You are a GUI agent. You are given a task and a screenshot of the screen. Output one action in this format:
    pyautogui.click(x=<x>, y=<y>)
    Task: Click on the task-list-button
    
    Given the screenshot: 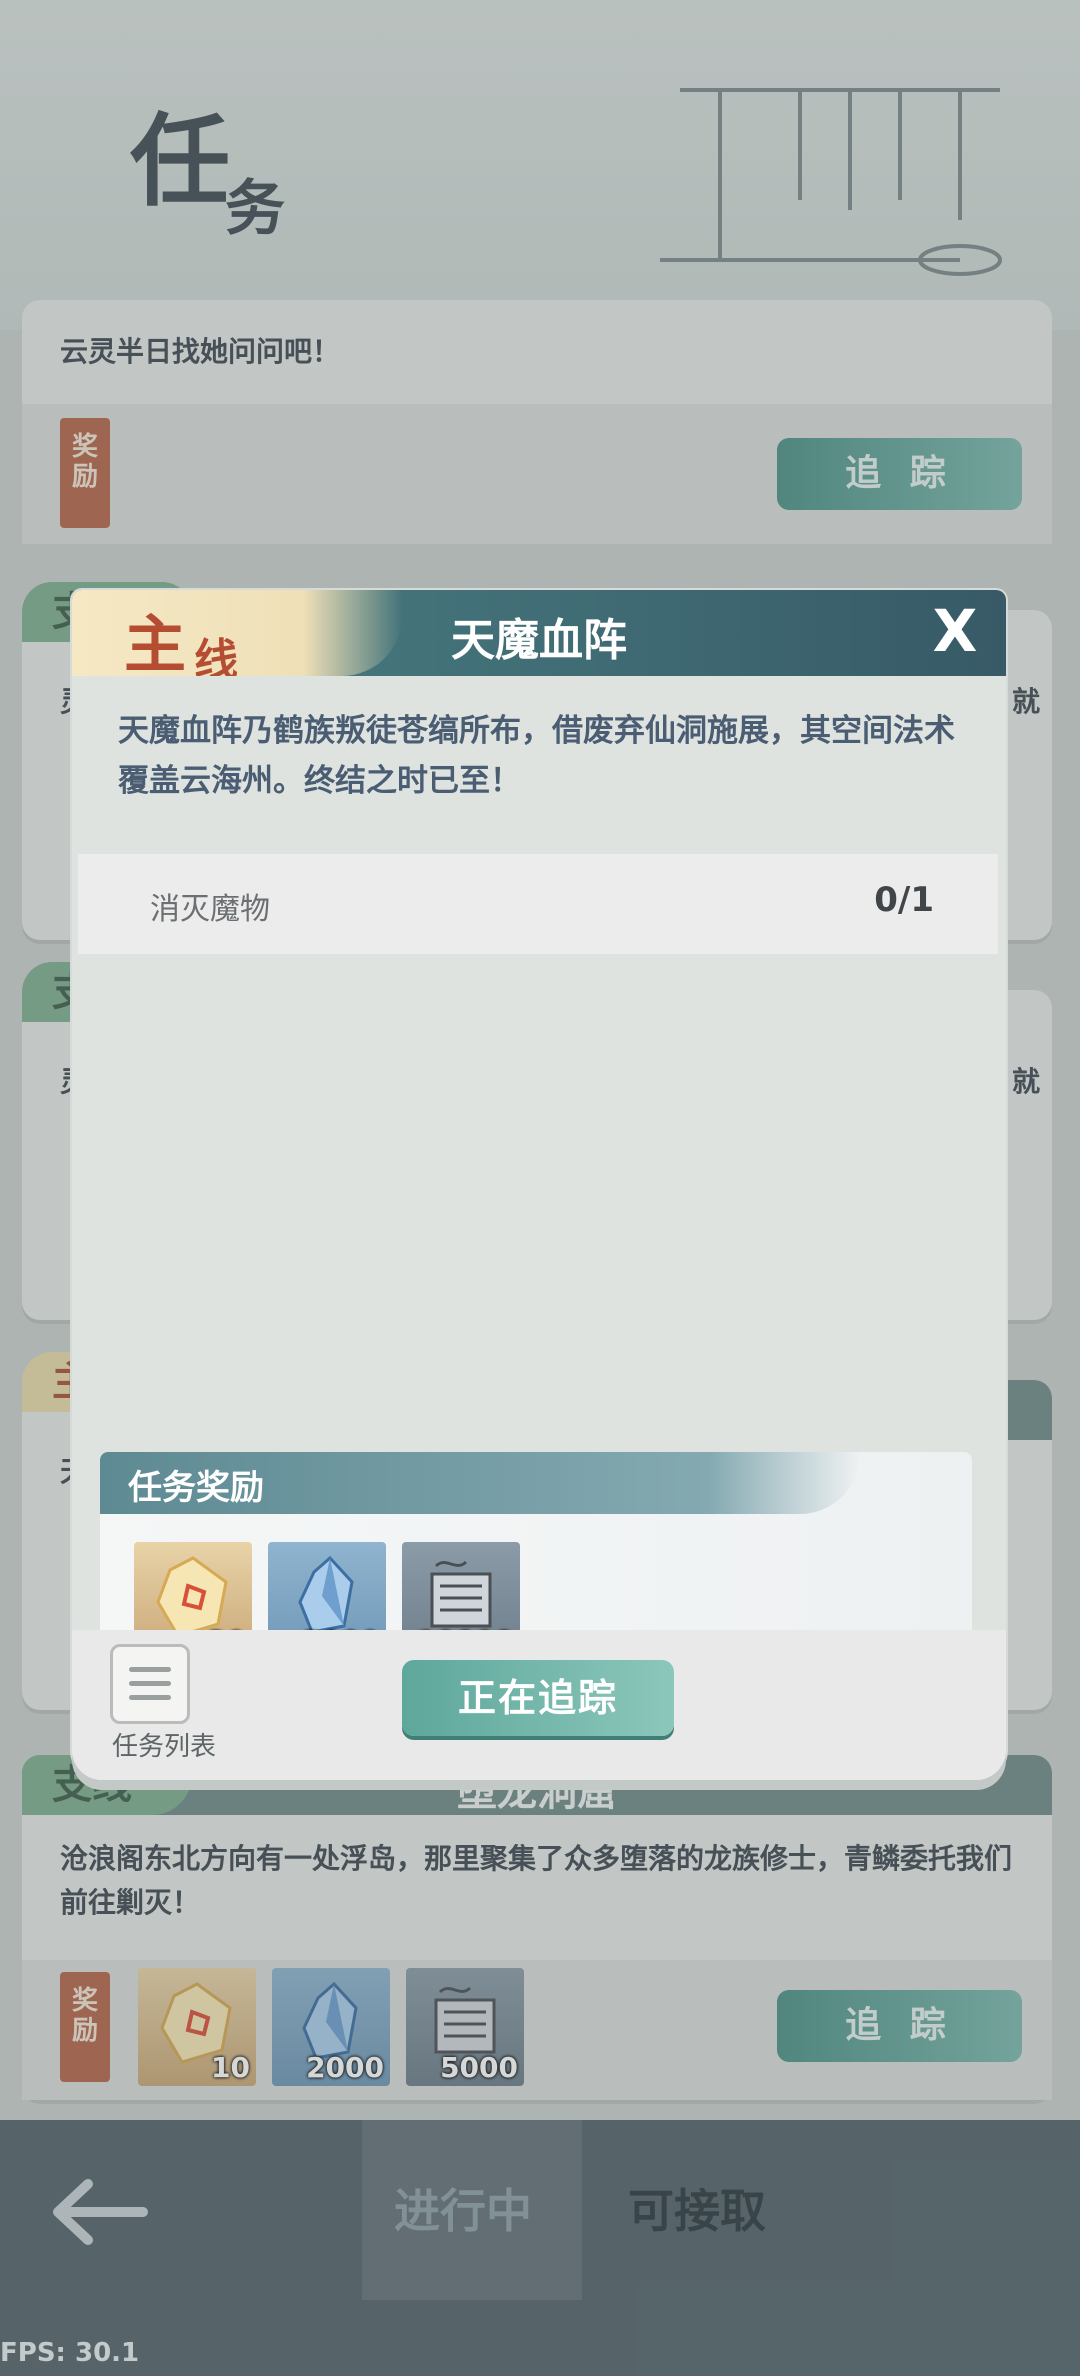 What is the action you would take?
    pyautogui.click(x=150, y=1684)
    